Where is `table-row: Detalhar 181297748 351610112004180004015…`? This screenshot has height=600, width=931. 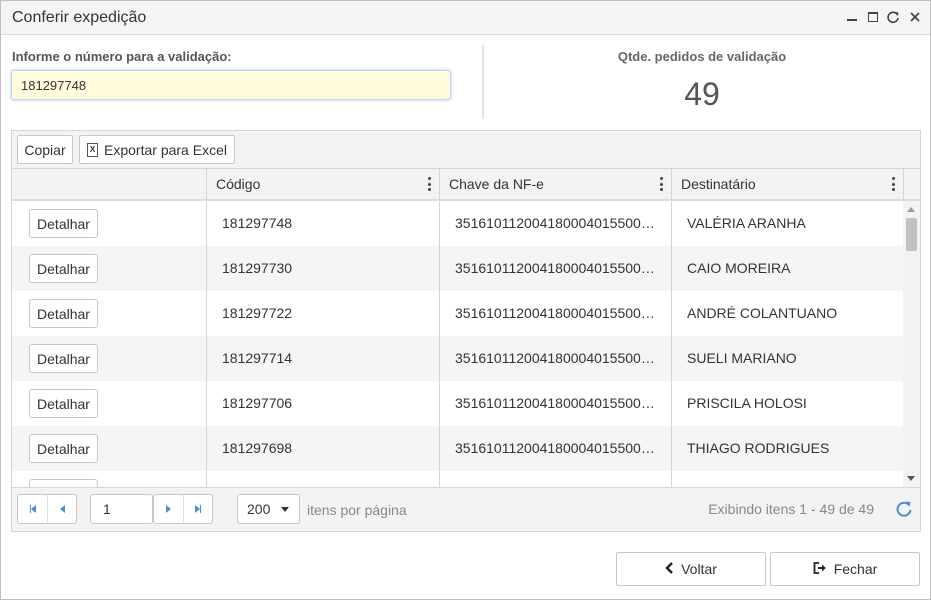 table-row: Detalhar 181297748 351610112004180004015… is located at coordinates (457, 223).